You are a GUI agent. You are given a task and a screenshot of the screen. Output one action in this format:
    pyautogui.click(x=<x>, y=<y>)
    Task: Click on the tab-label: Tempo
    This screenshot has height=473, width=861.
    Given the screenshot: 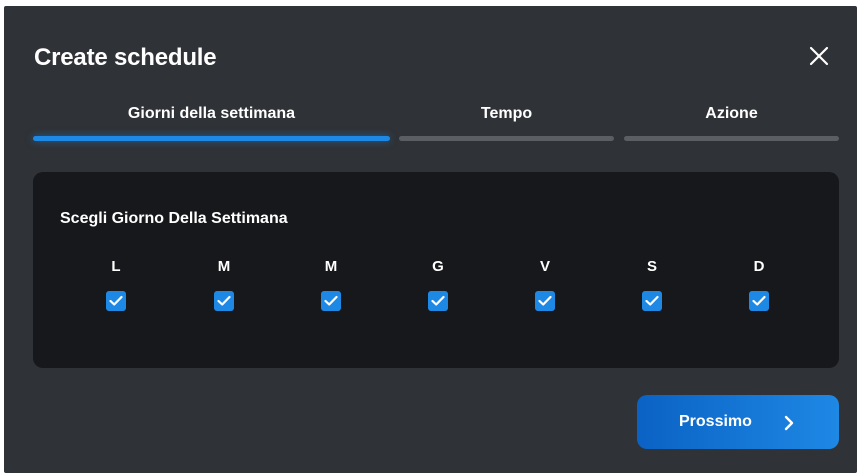 What is the action you would take?
    pyautogui.click(x=506, y=113)
    